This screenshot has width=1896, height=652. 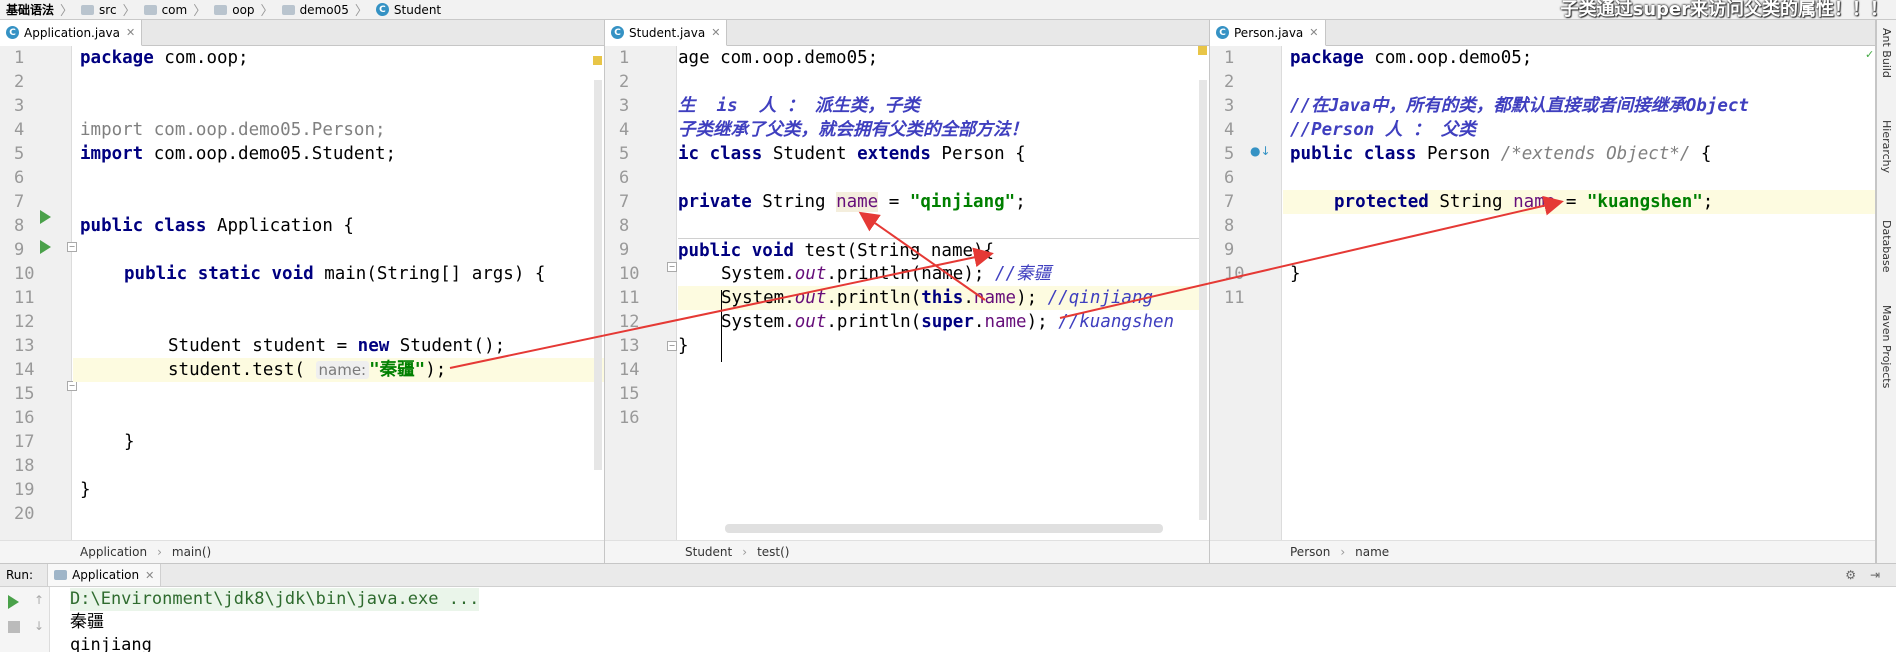 I want to click on breadcrumb-project: 基础语法〉, so click(x=42, y=9).